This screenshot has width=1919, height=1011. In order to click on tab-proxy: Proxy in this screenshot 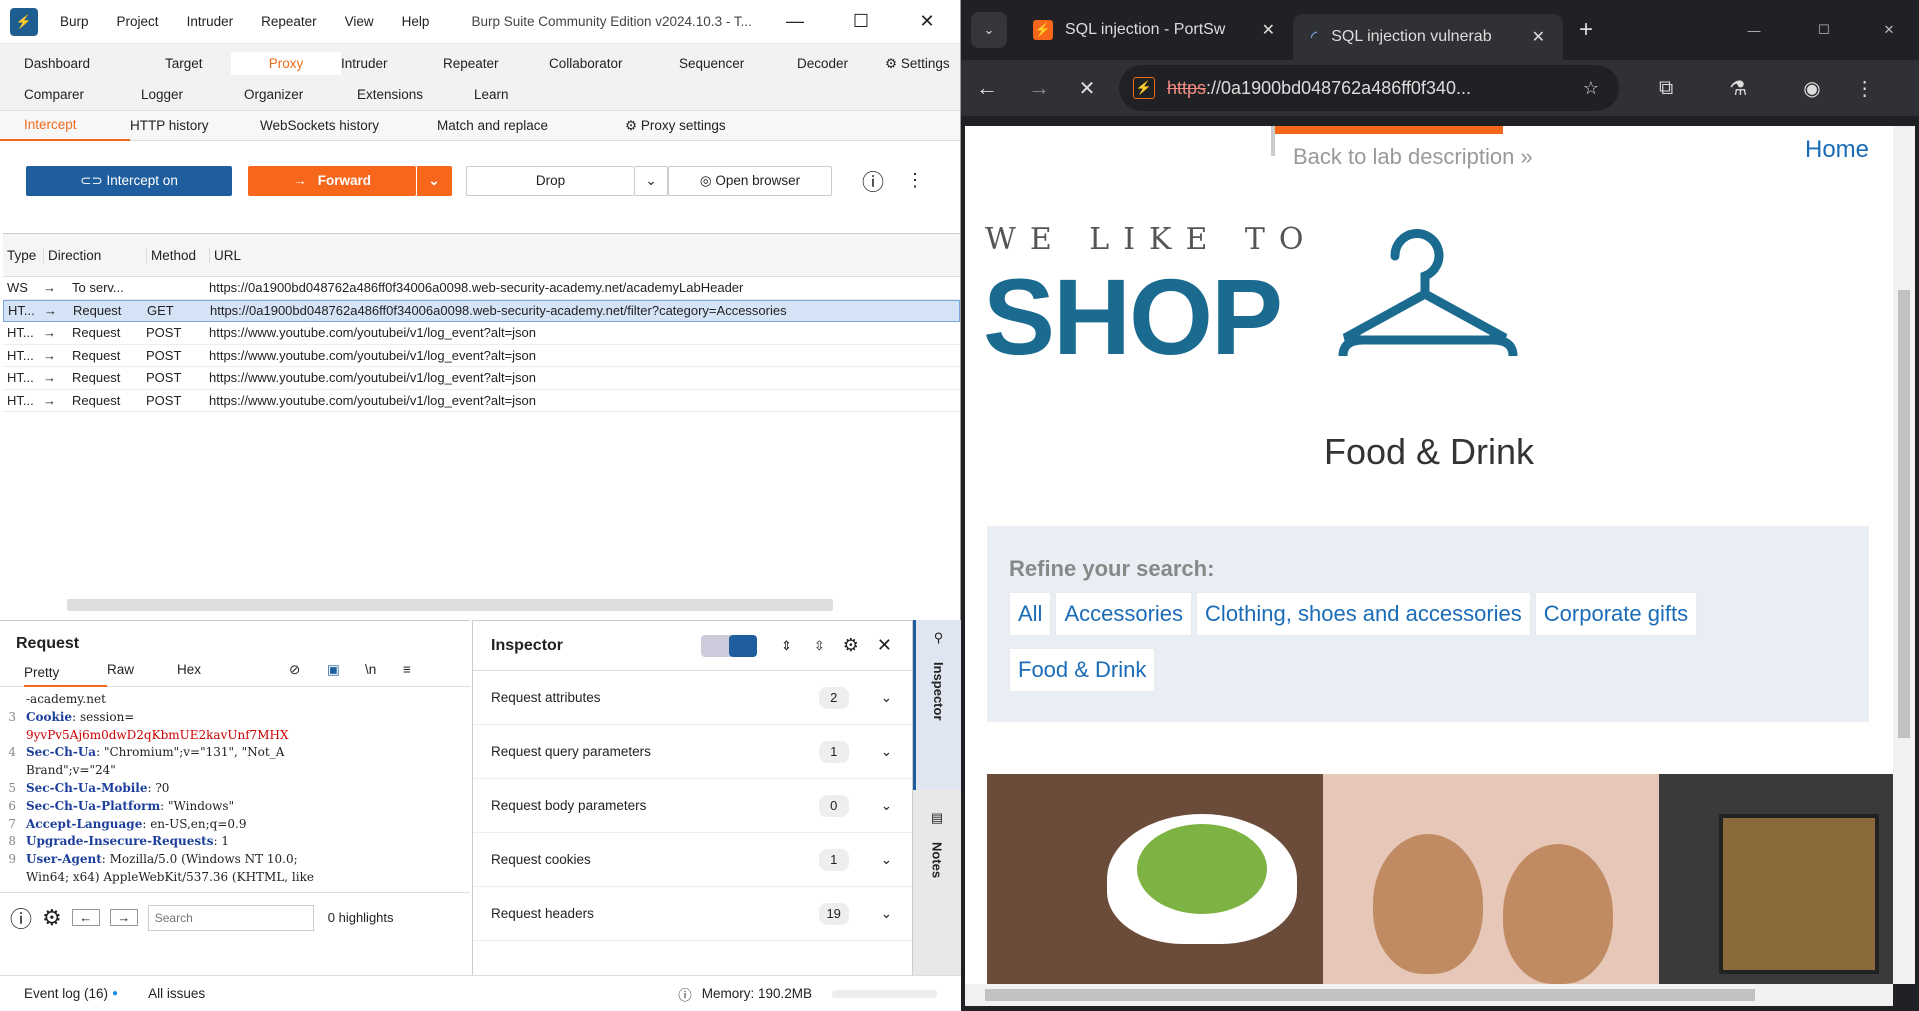, I will do `click(286, 63)`.